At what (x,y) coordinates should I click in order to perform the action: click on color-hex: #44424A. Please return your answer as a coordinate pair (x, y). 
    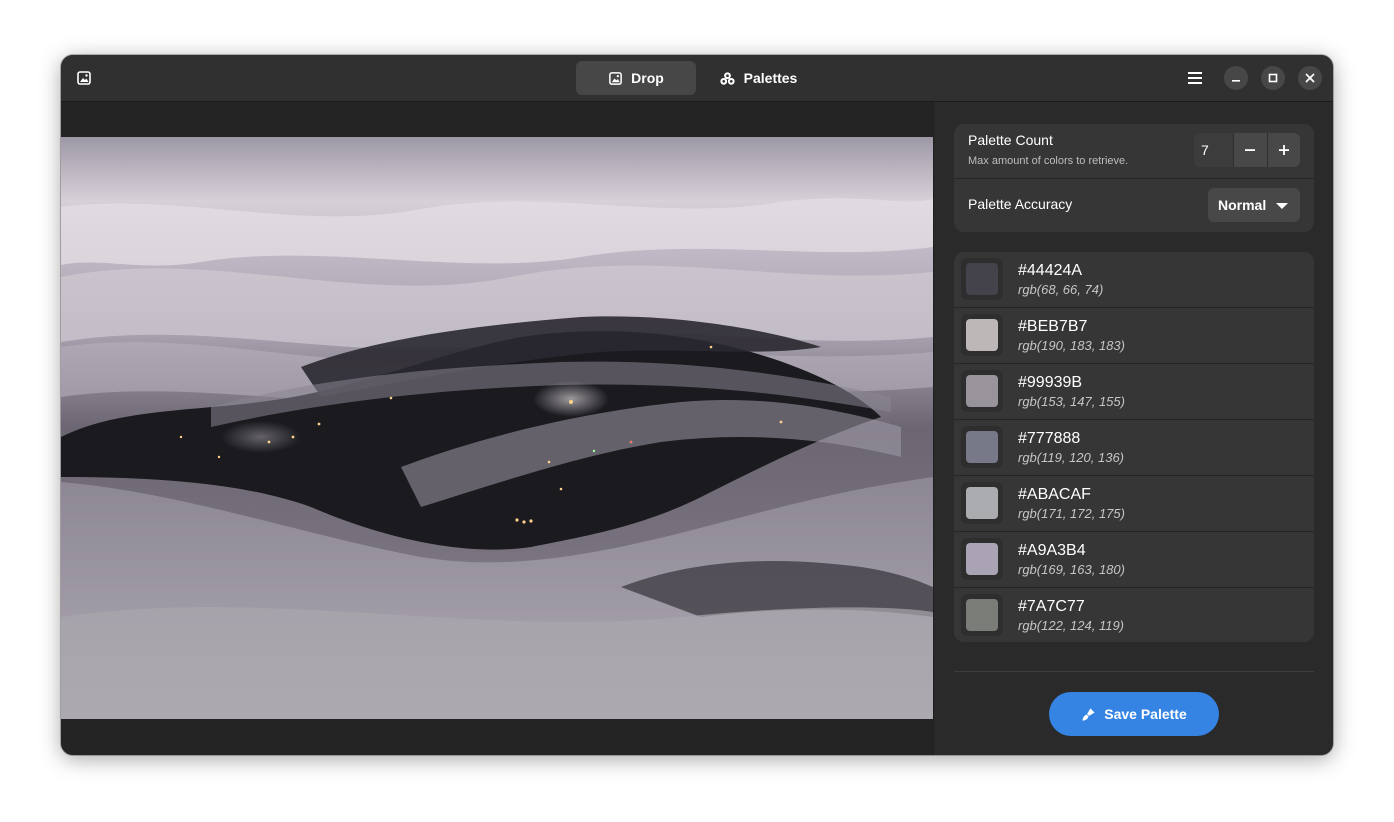
    Looking at the image, I should click on (1050, 270).